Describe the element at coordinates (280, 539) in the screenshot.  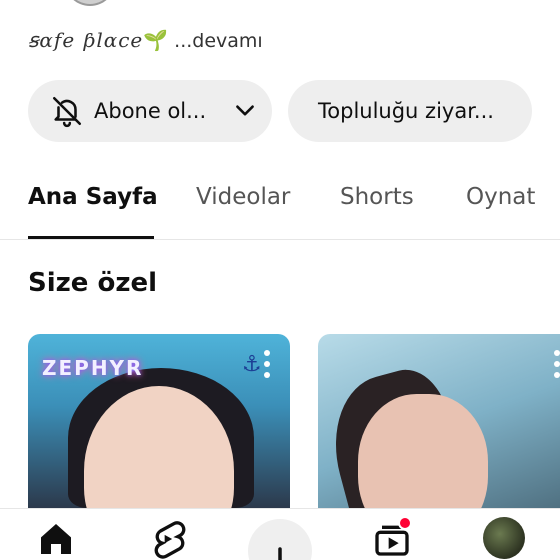
I see `create-button` at that location.